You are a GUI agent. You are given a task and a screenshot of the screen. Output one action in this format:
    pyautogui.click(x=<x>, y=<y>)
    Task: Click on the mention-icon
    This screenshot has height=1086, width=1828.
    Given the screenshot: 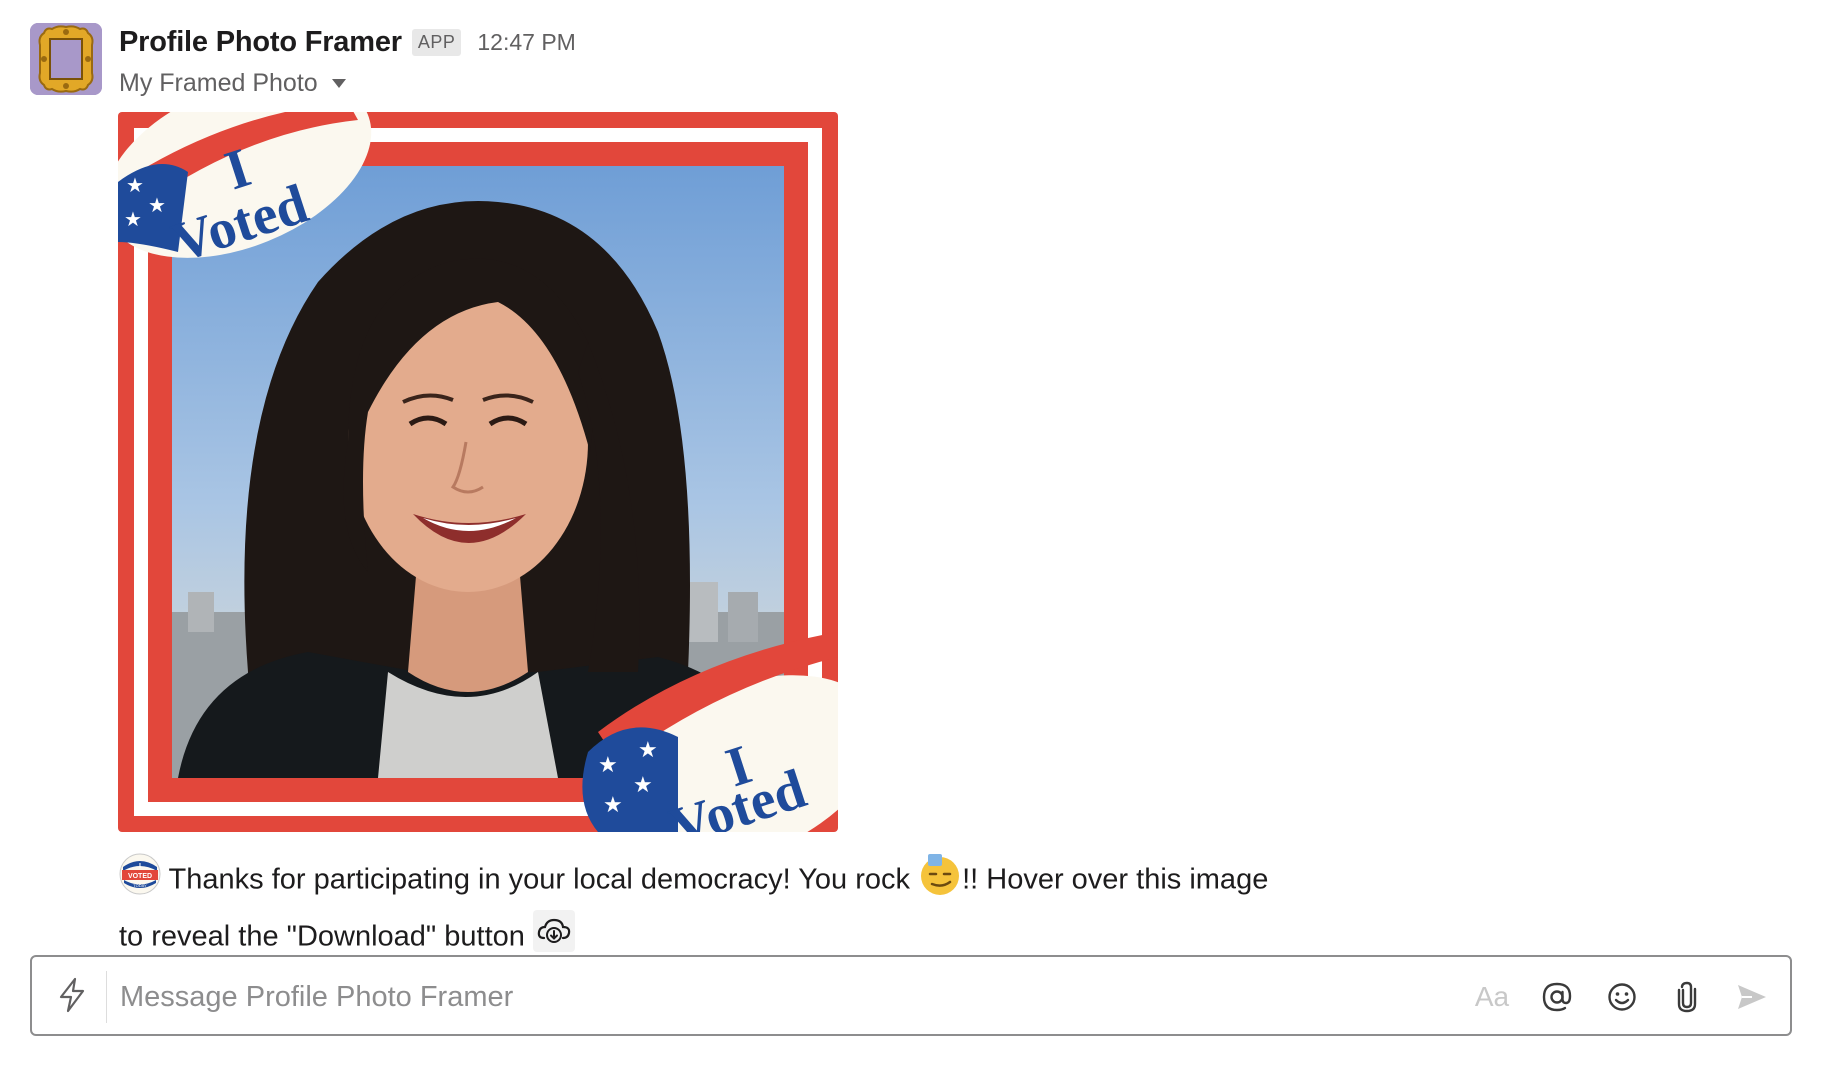 What is the action you would take?
    pyautogui.click(x=1557, y=997)
    